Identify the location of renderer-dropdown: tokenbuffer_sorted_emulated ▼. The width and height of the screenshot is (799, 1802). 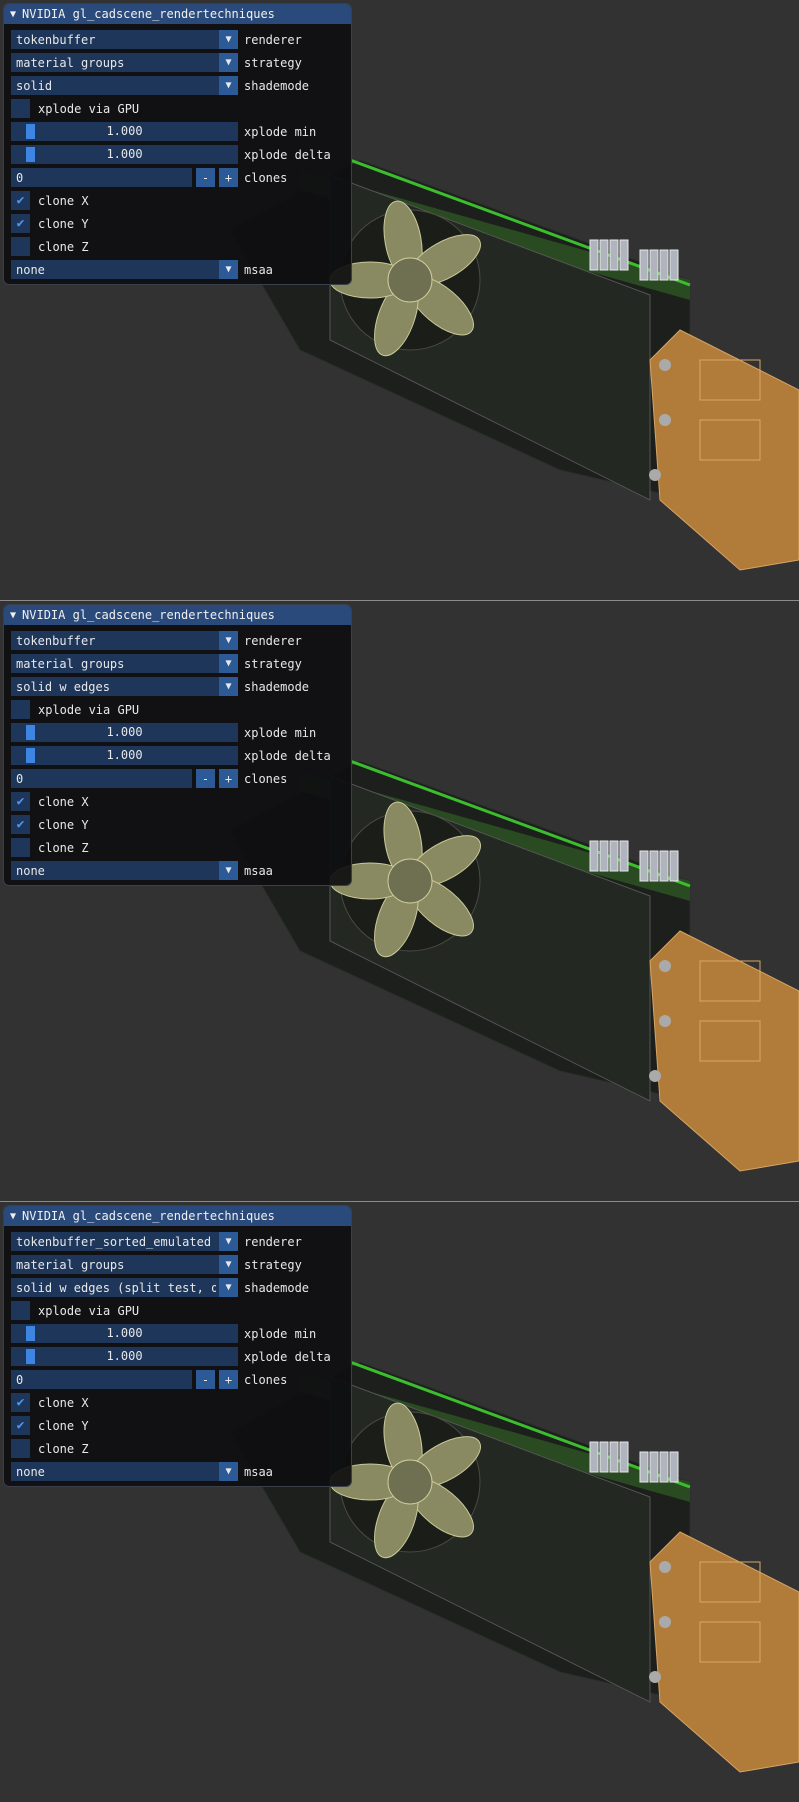
(124, 1241).